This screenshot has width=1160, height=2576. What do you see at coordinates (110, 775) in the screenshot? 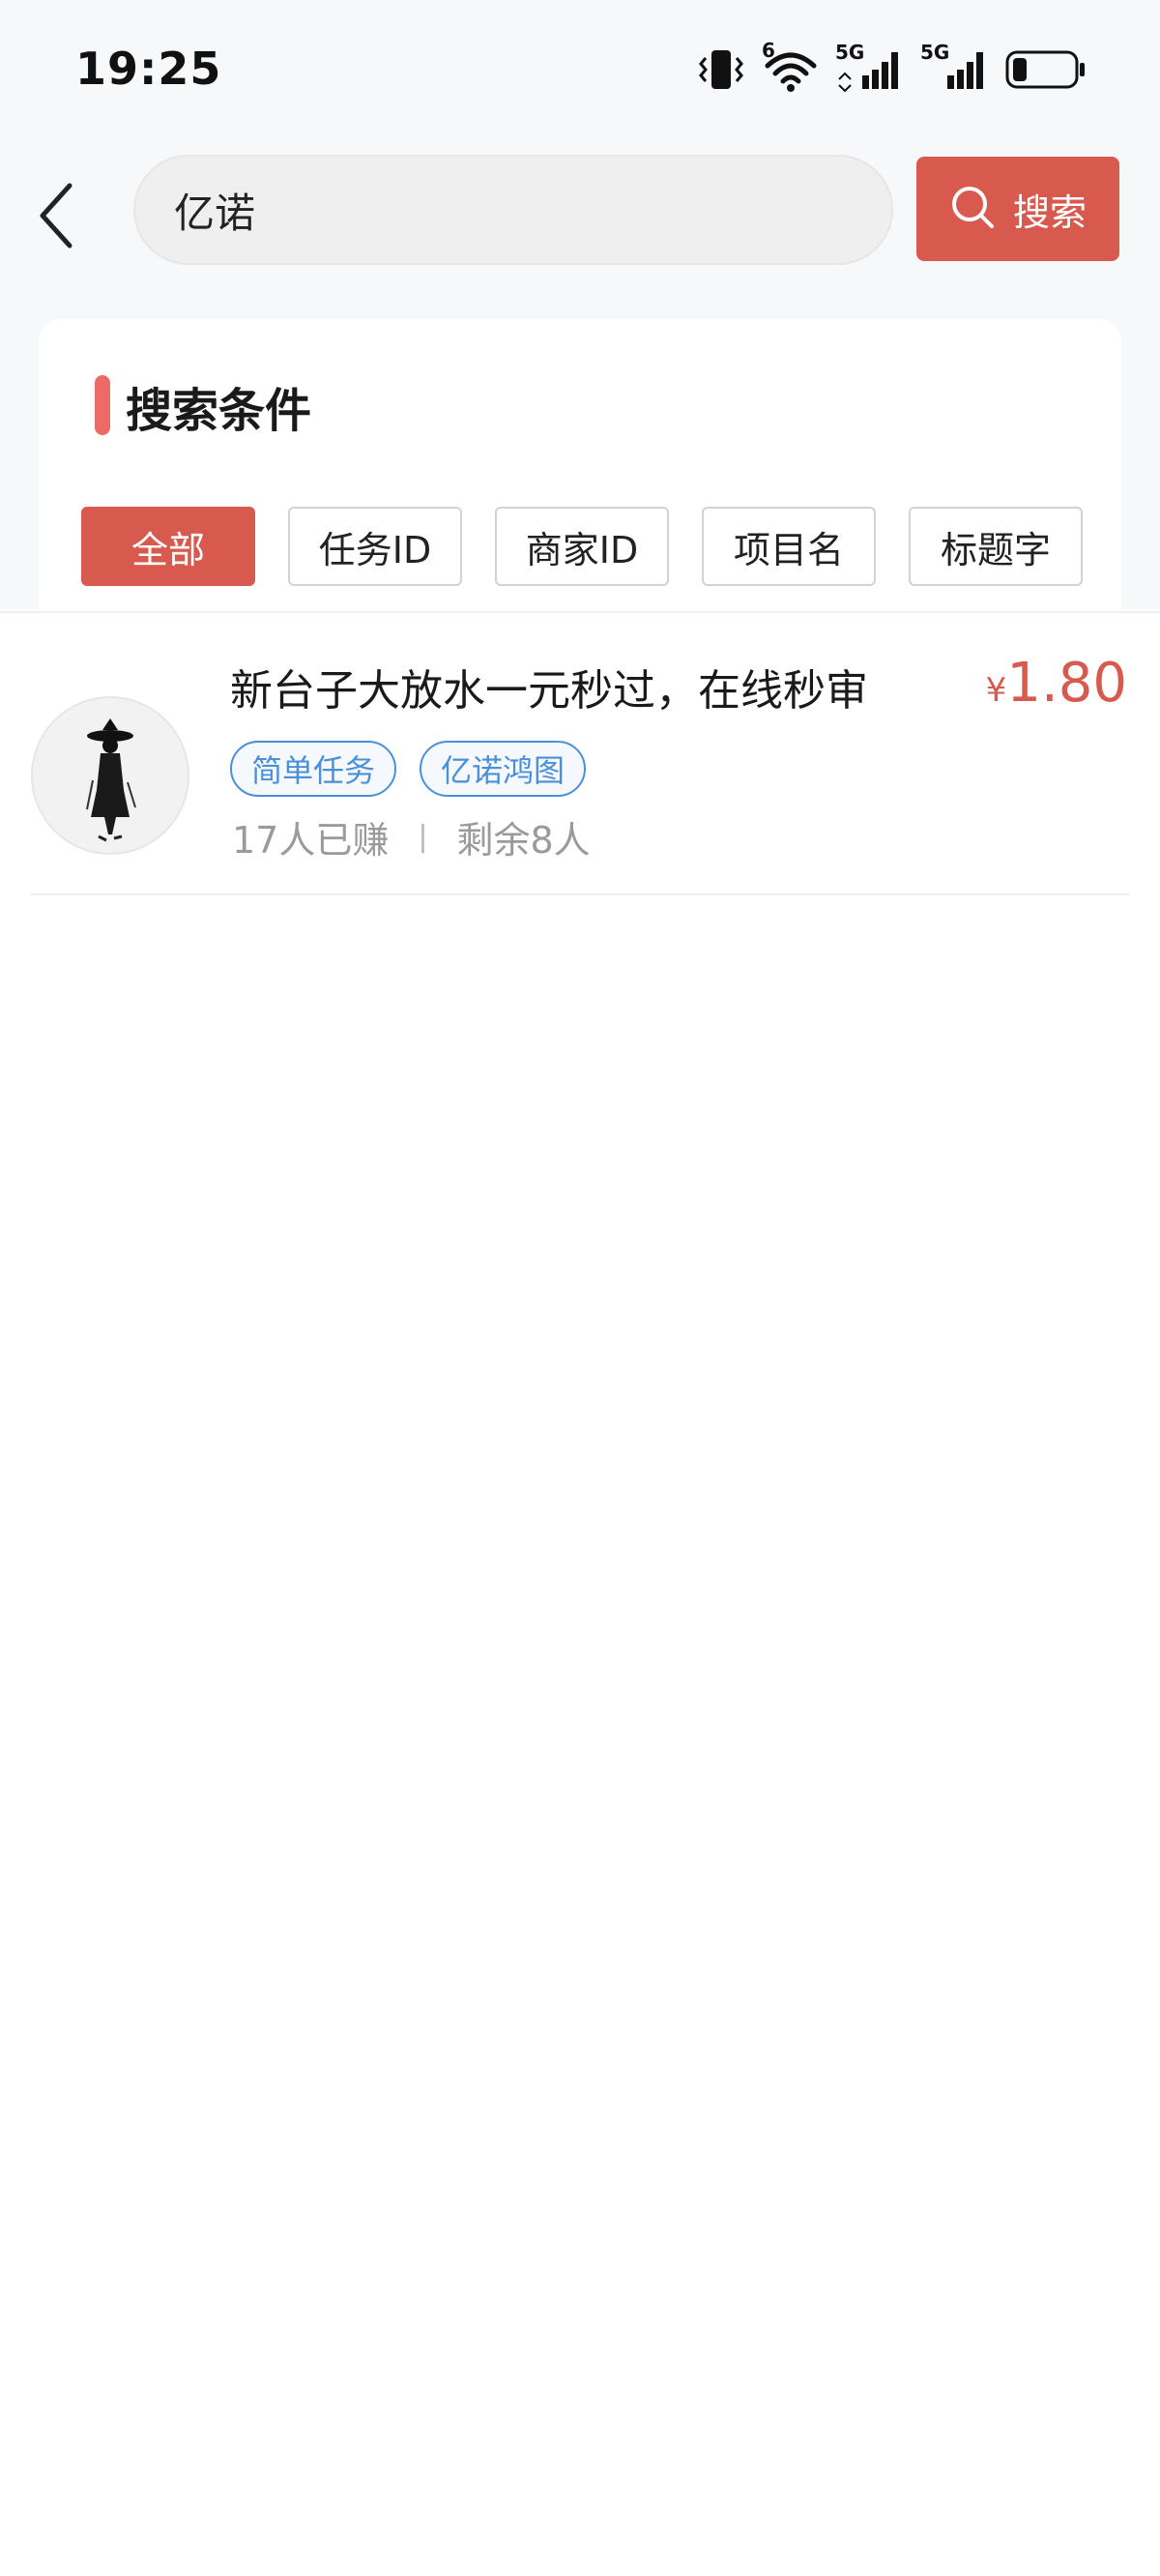
I see `avatar` at bounding box center [110, 775].